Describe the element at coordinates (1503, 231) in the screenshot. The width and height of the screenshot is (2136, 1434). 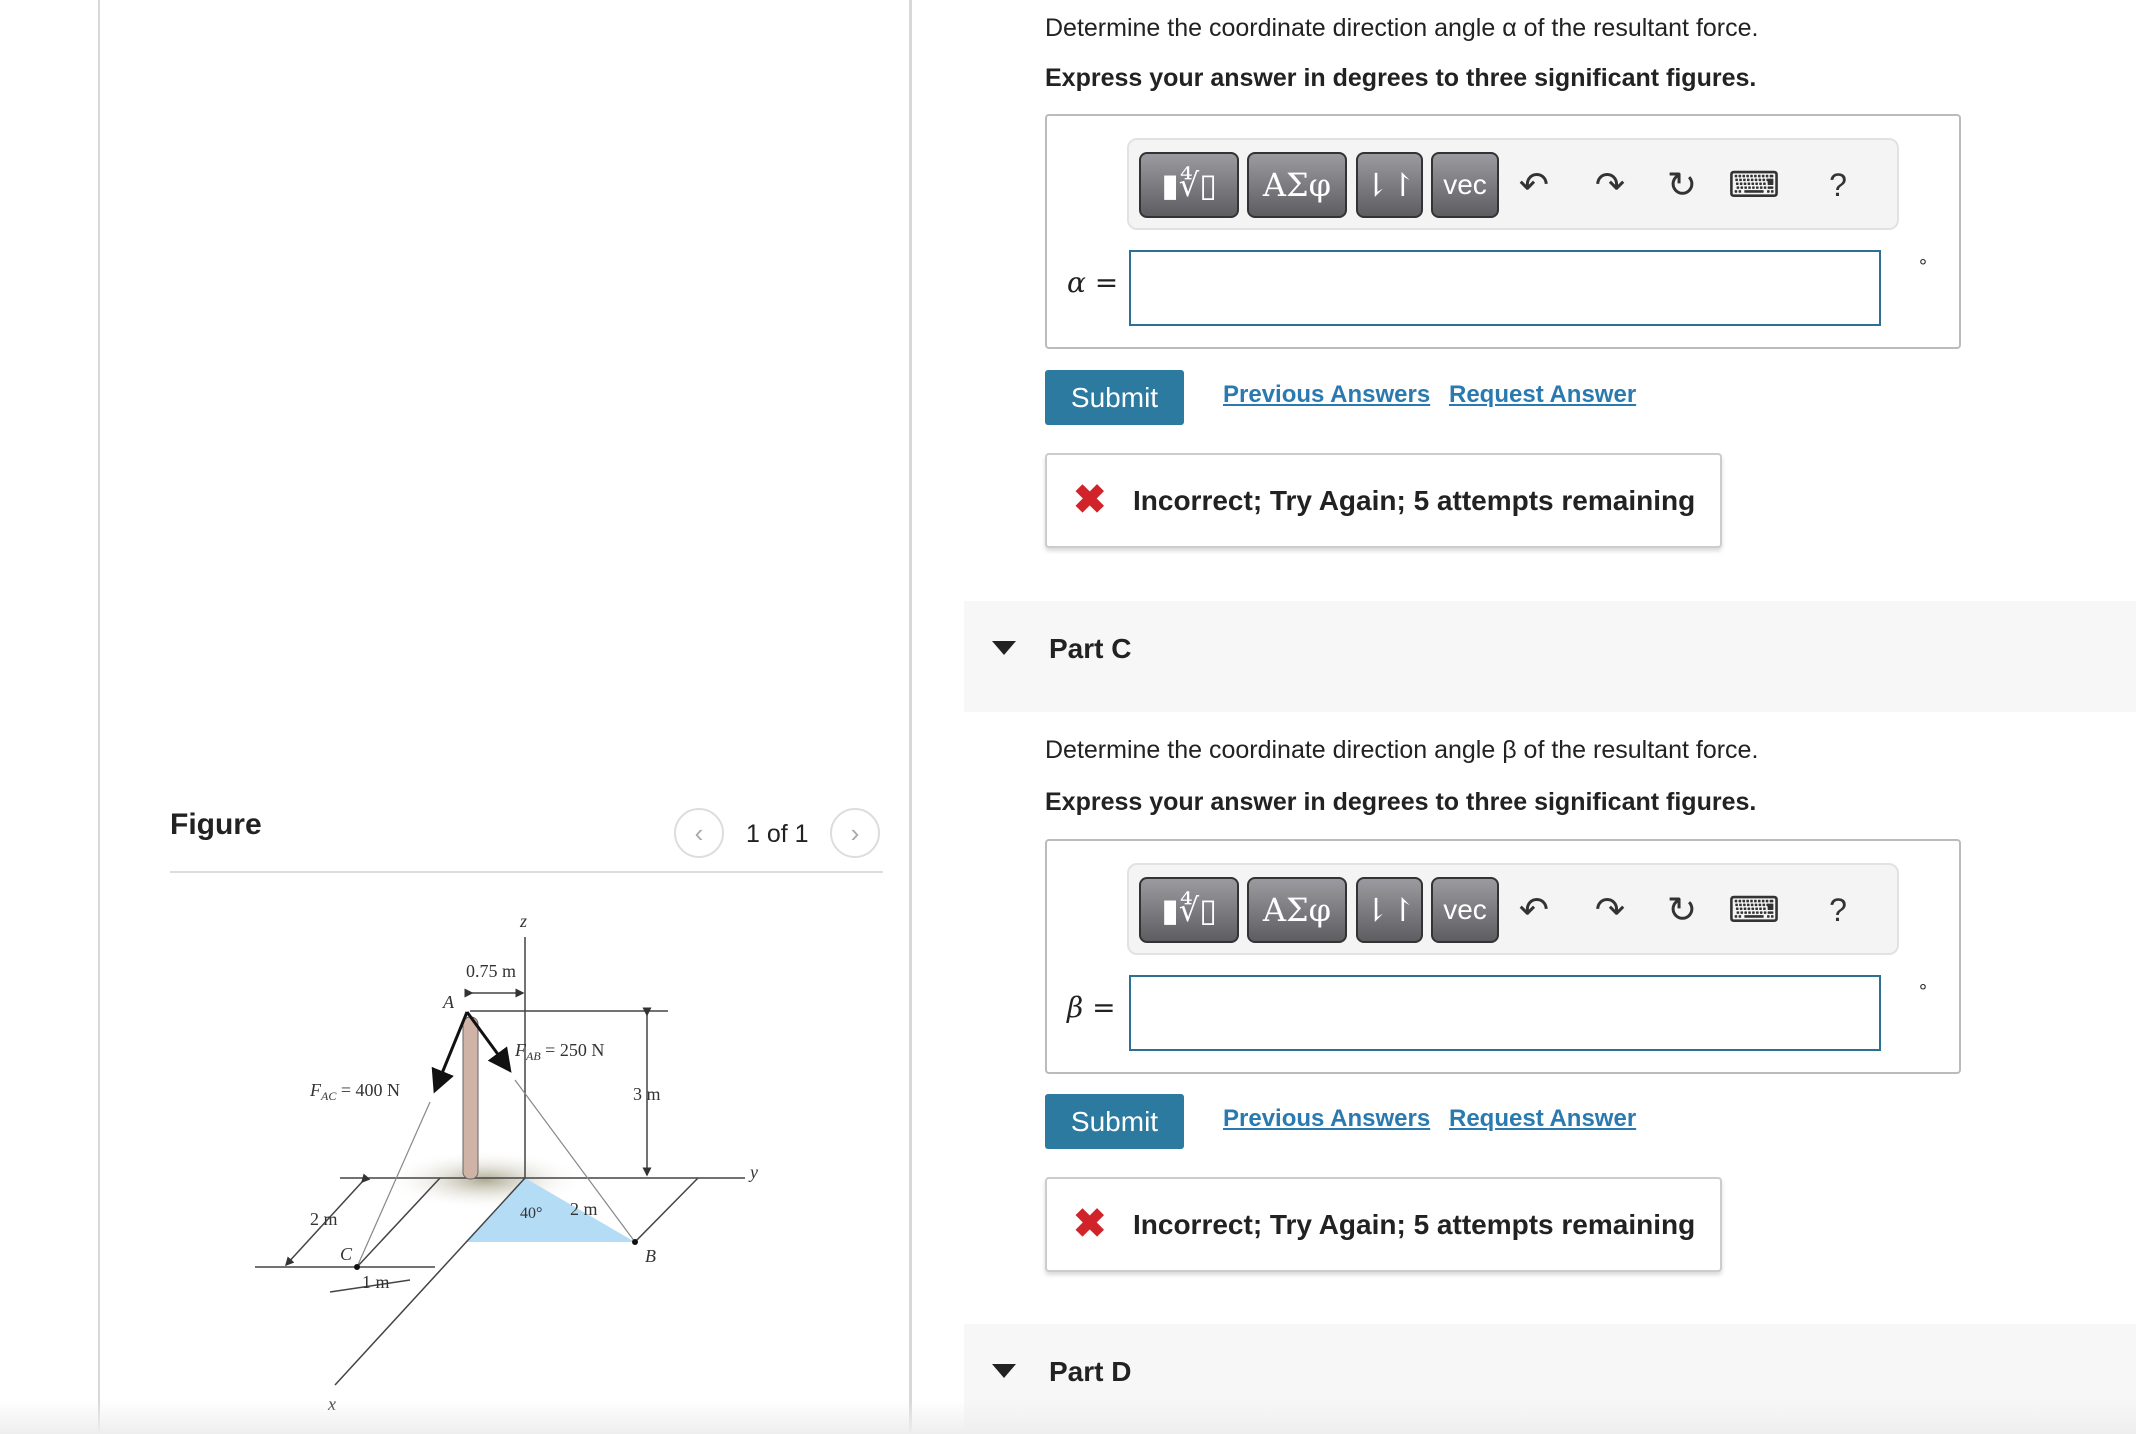
I see `partb-answer-box: ▮∜▯ ΑΣφ ⇂↾ vec ↶ ↷ ↻ ⌨ ? α = °` at that location.